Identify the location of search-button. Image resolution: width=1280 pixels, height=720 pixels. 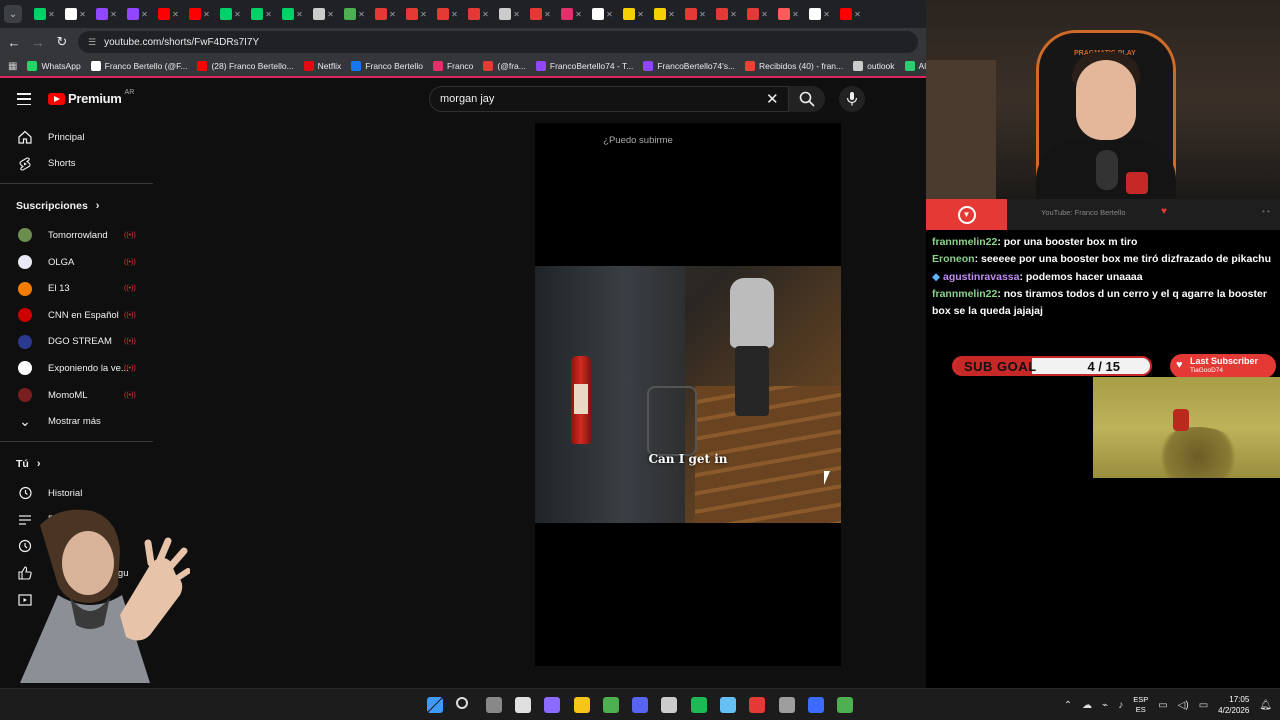
(807, 99).